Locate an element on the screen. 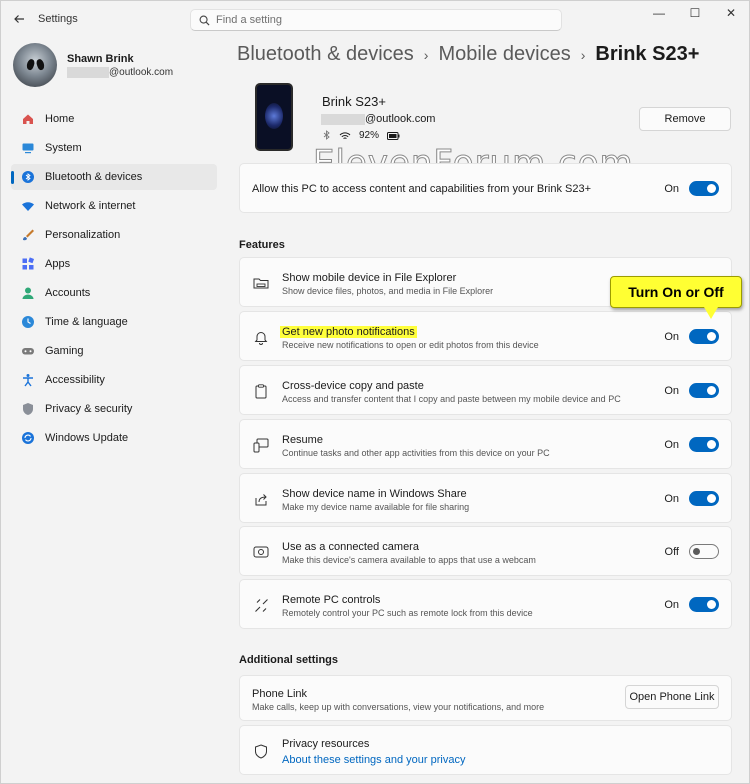  resume-toggle-group: On is located at coordinates (691, 444).